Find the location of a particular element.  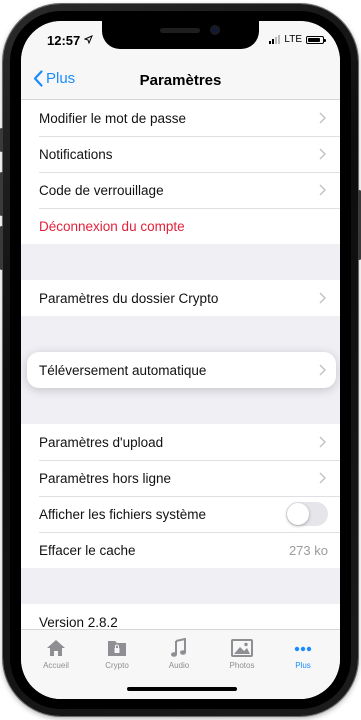

clear-cache-row: Effacer le cache 273 ko is located at coordinates (180, 550).